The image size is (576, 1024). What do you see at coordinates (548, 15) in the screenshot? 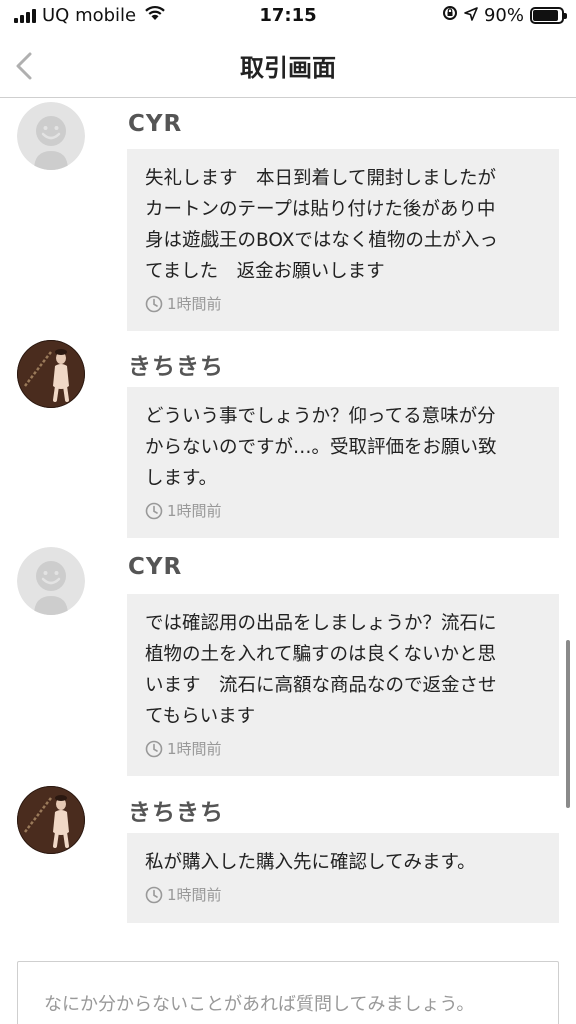
I see `battery-icon` at bounding box center [548, 15].